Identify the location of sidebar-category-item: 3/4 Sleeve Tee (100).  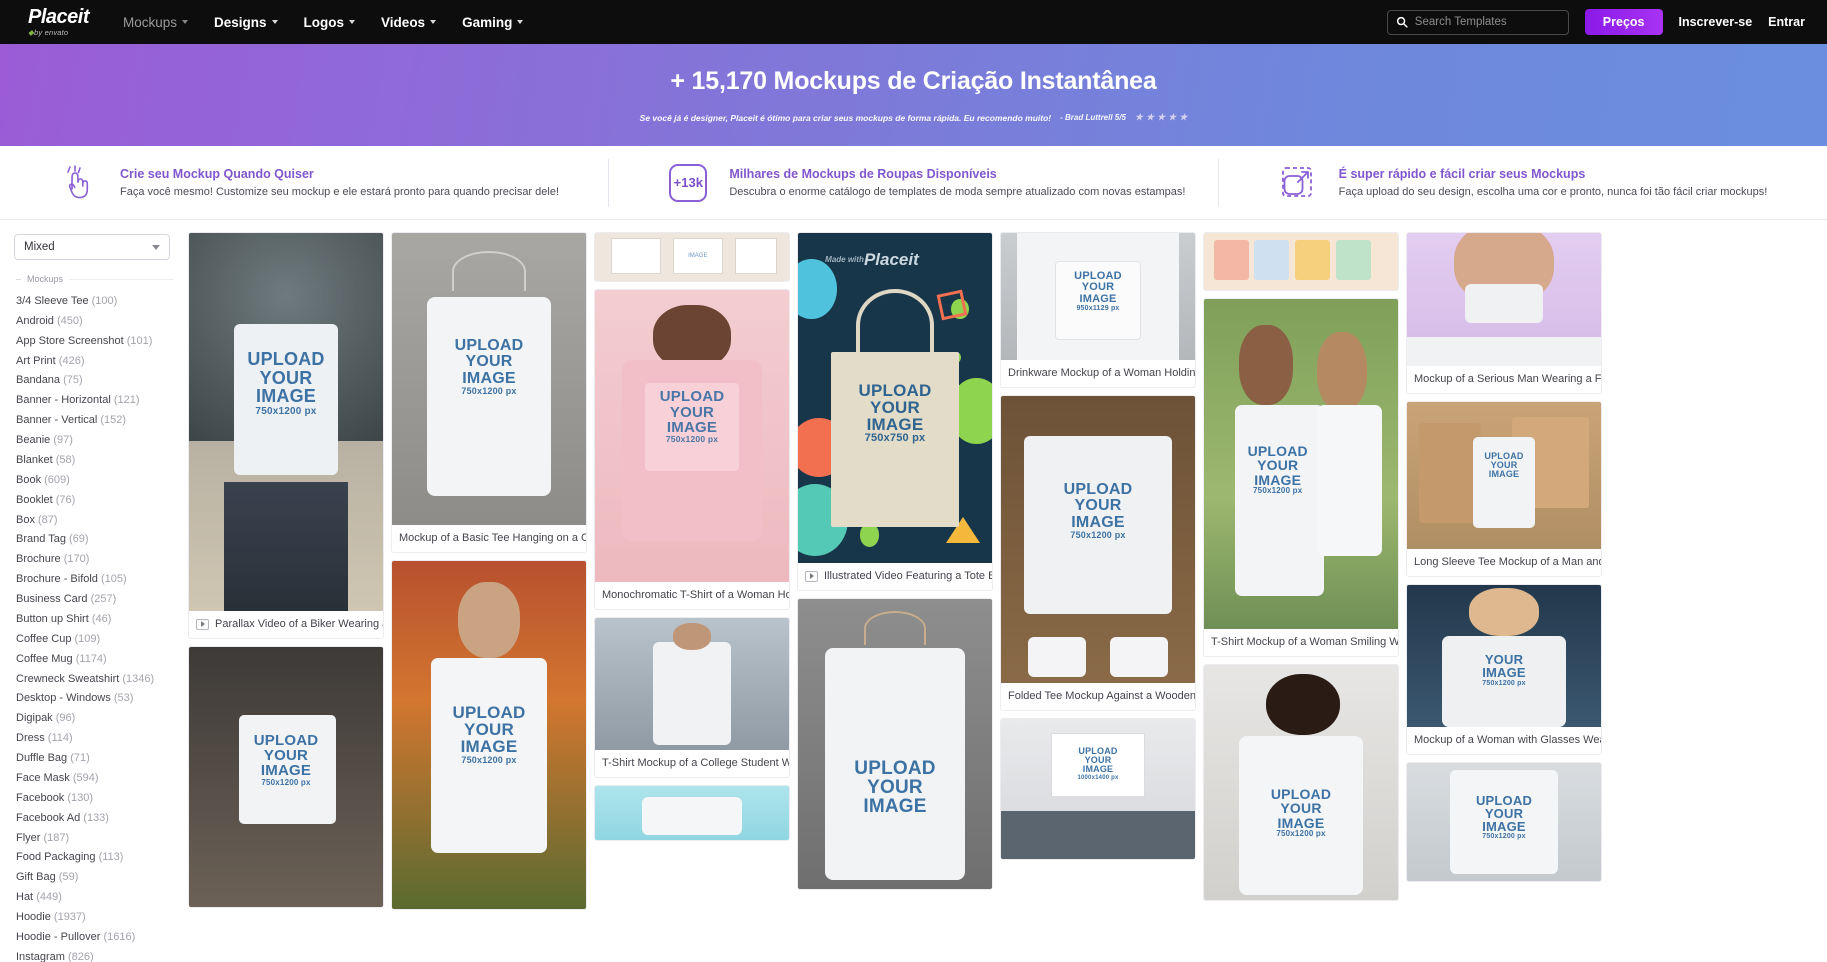
(94, 301).